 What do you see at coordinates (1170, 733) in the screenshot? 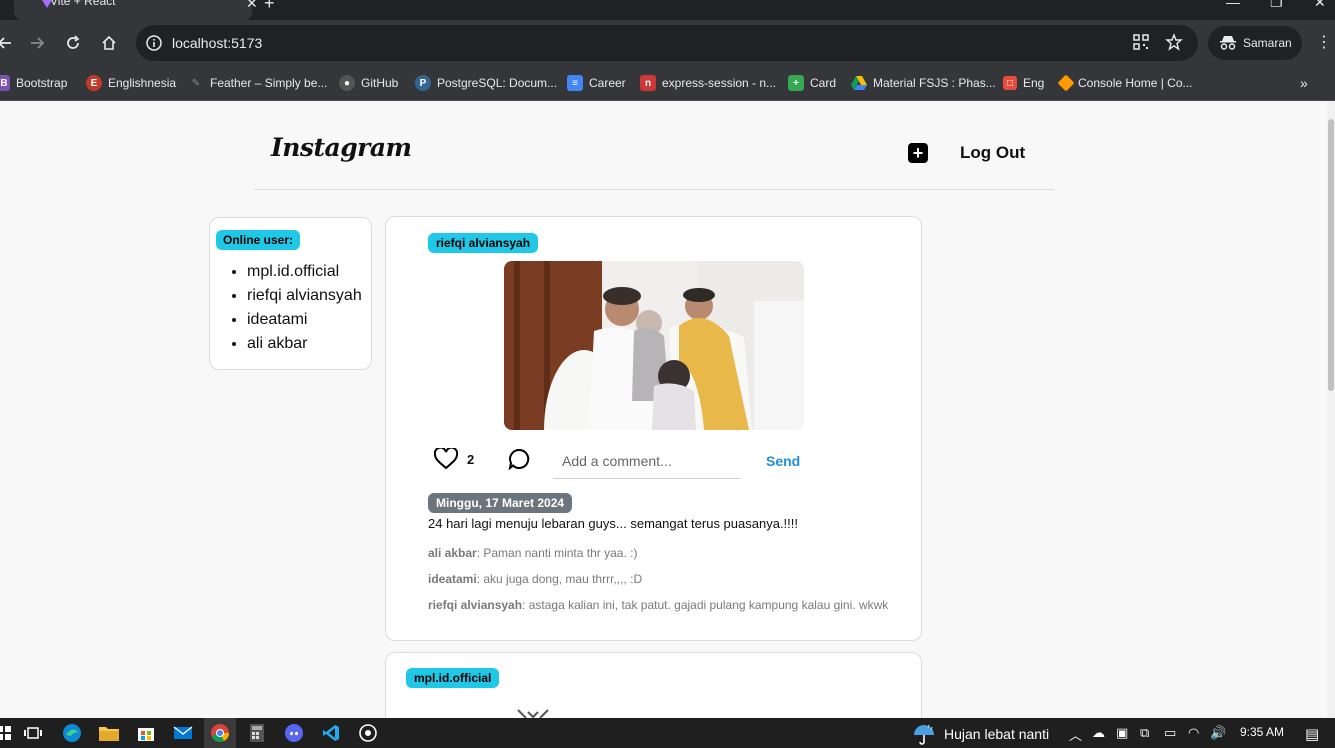
I see `battery-icon: ▭` at bounding box center [1170, 733].